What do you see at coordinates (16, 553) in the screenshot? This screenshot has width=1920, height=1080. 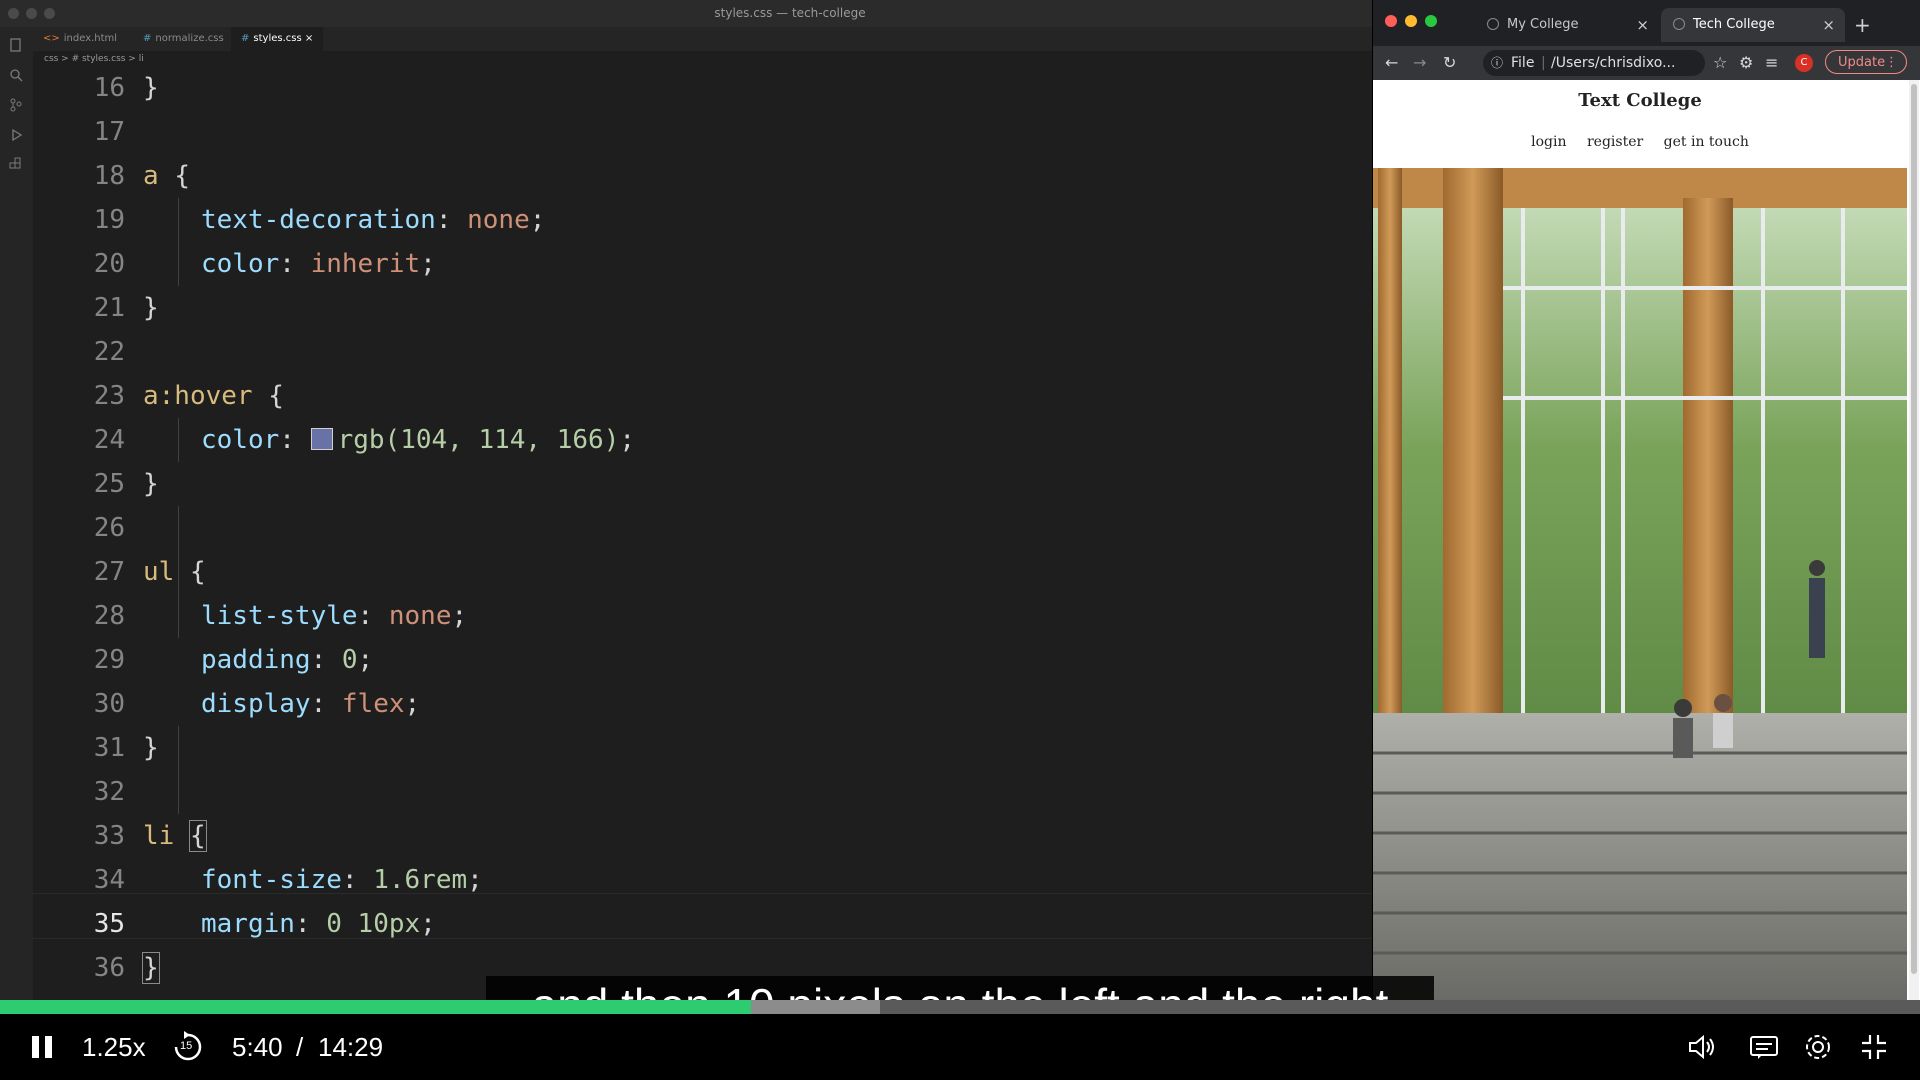 I see `activity-bar` at bounding box center [16, 553].